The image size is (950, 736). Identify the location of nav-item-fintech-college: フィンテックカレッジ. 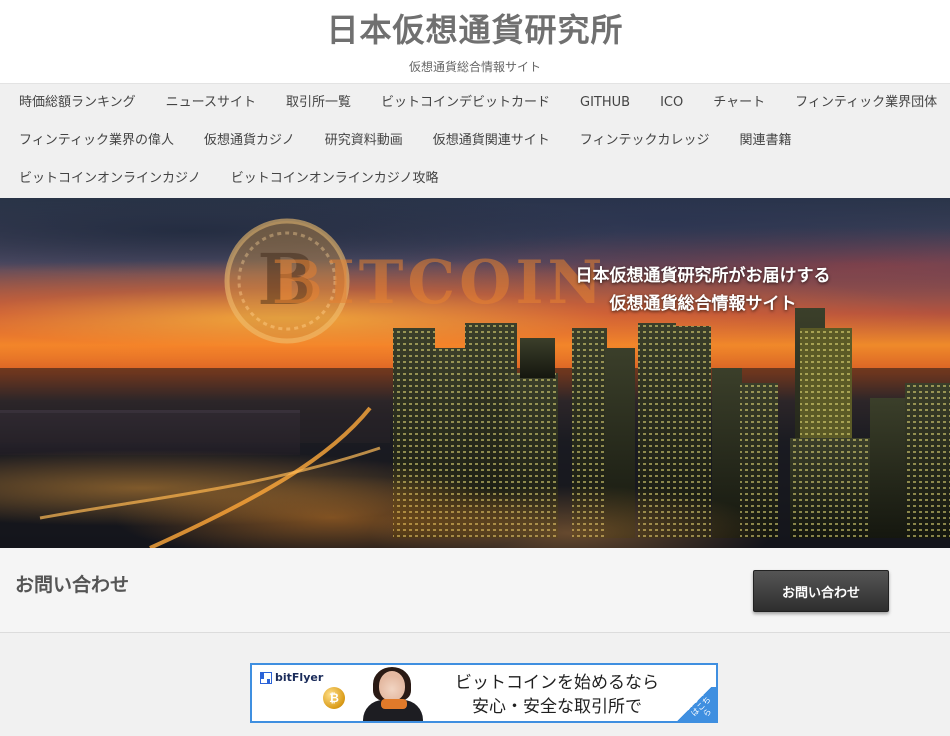
(645, 141).